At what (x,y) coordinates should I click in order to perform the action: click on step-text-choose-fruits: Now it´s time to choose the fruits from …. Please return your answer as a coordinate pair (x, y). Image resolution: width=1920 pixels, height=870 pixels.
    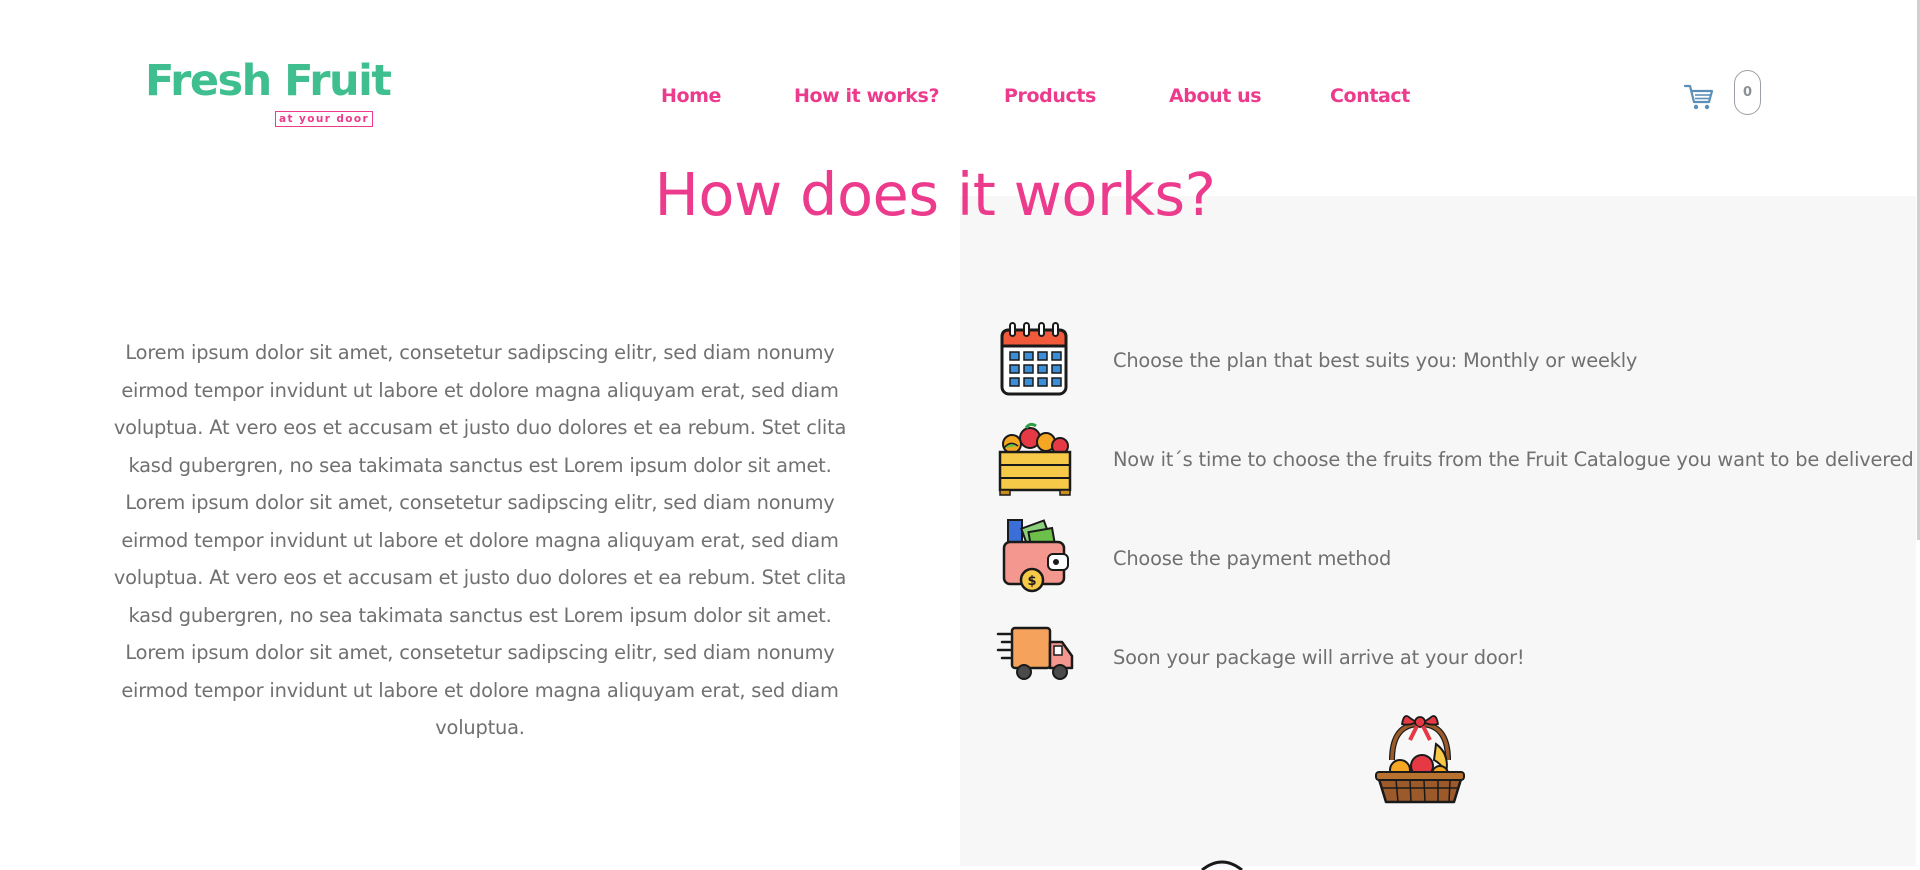
    Looking at the image, I should click on (1513, 459).